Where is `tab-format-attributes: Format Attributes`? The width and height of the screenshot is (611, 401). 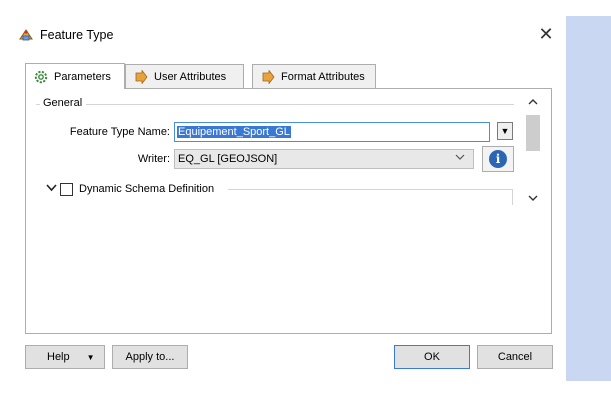 tab-format-attributes: Format Attributes is located at coordinates (314, 76).